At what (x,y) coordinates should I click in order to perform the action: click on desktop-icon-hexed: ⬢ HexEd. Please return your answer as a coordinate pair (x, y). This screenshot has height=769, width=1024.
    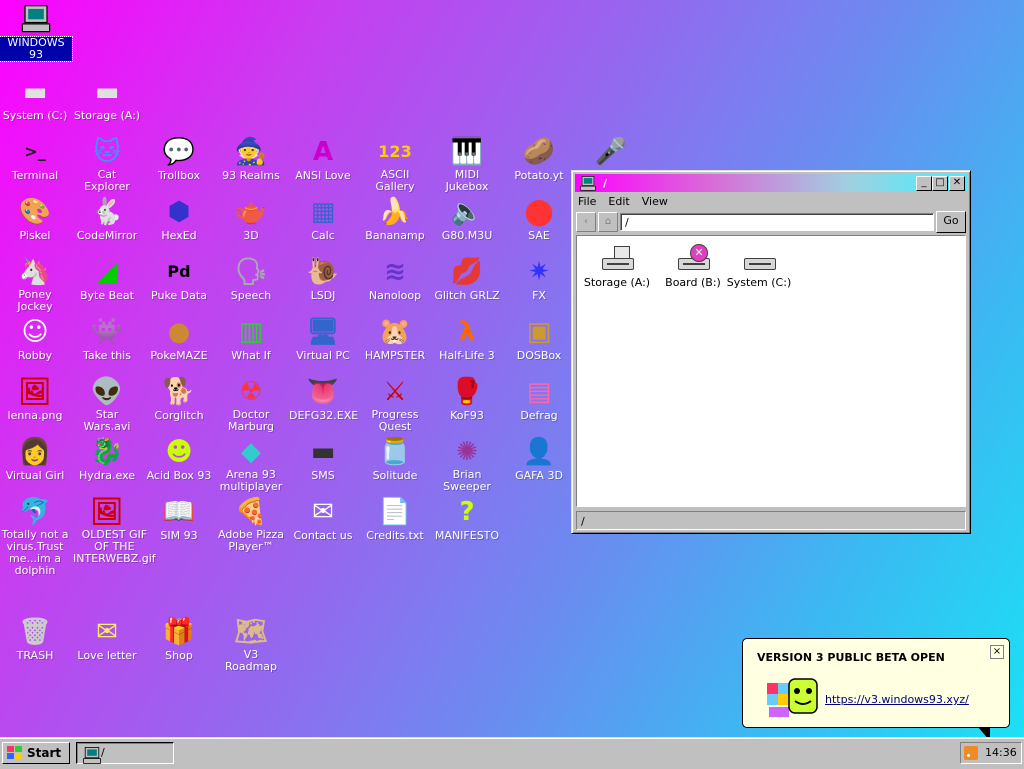
    Looking at the image, I should click on (179, 219).